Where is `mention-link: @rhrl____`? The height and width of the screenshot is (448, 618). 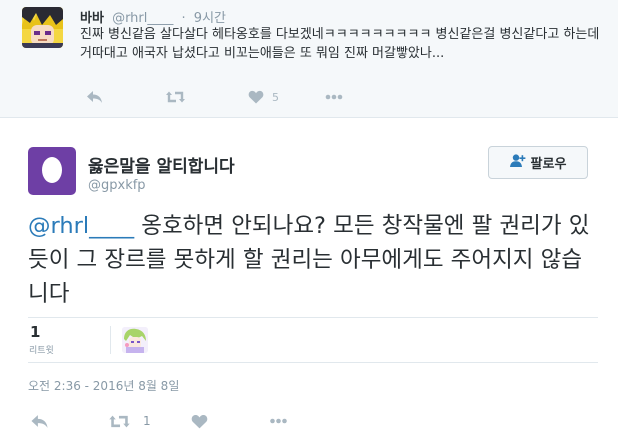
mention-link: @rhrl____ is located at coordinates (81, 226).